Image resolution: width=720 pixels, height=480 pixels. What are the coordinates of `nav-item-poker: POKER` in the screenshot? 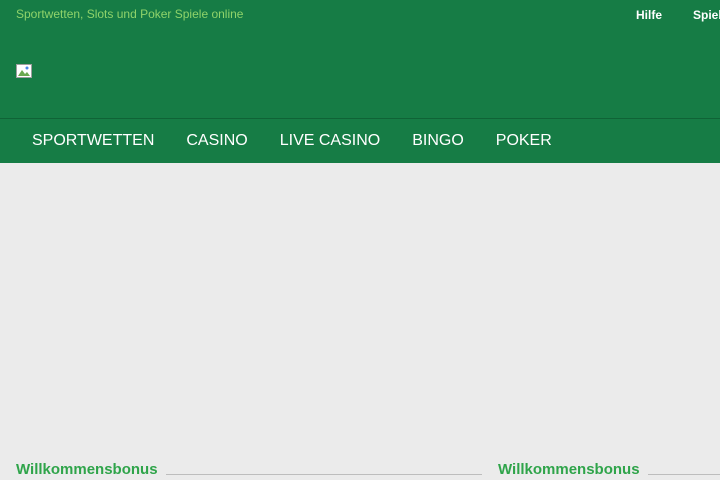 It's located at (524, 141).